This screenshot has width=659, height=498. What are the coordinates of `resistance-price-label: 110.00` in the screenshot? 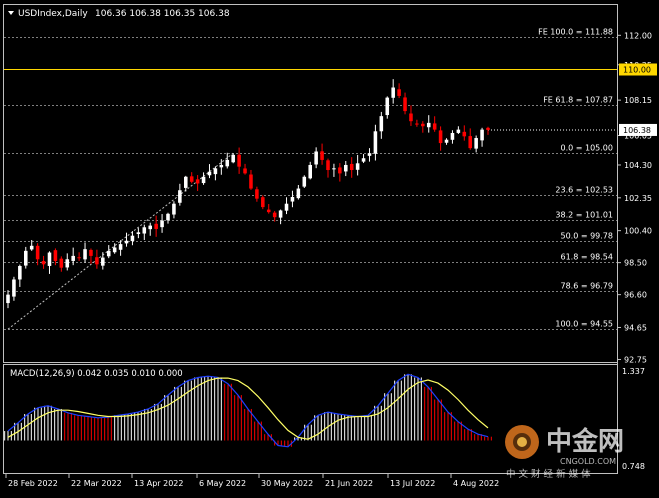 It's located at (637, 70).